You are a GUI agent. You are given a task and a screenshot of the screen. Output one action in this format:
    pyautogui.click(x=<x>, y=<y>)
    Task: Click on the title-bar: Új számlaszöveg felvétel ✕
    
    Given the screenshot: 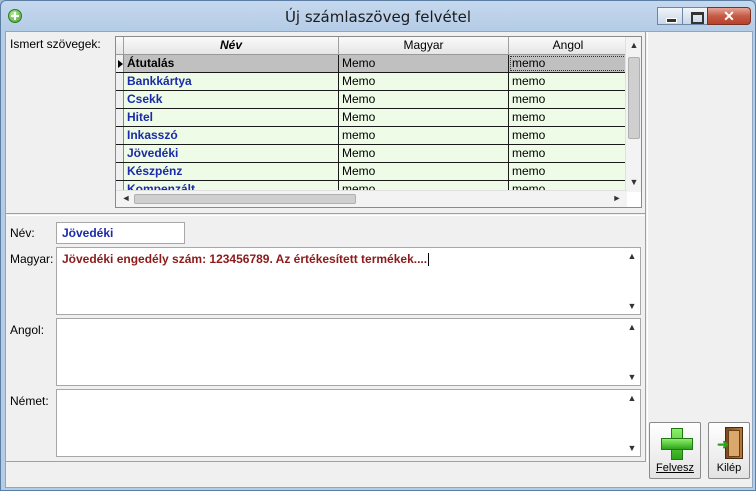 What is the action you would take?
    pyautogui.click(x=378, y=16)
    